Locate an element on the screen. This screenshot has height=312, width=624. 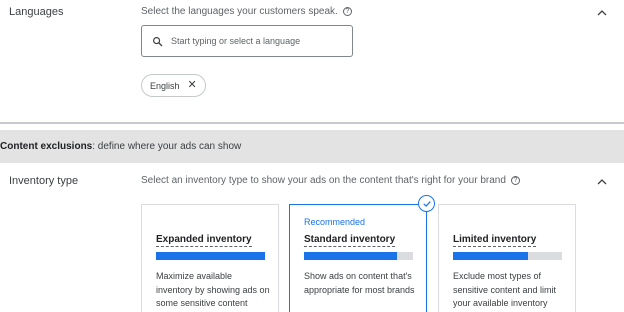
language-search-input is located at coordinates (256, 41).